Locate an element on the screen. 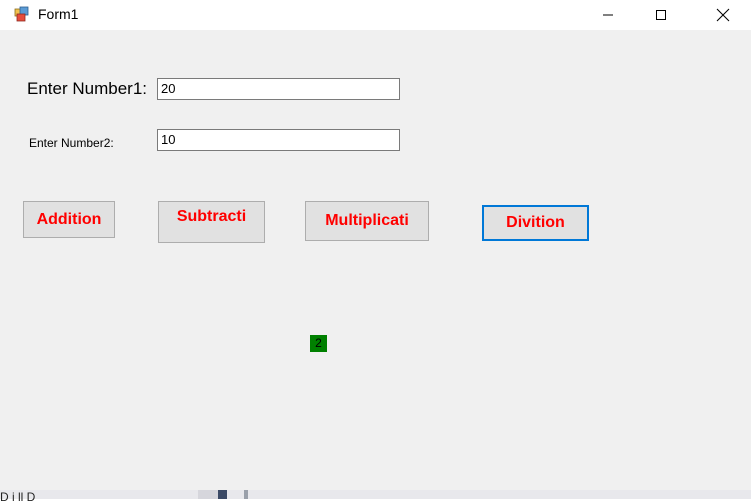 The image size is (751, 504). minimize-icon is located at coordinates (608, 15).